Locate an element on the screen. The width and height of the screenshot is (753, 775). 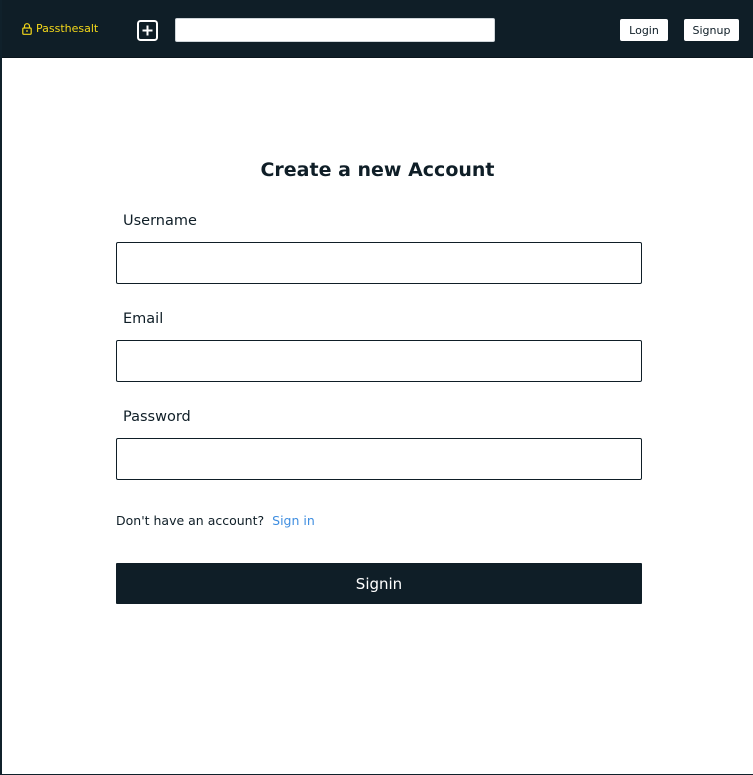
lock-icon is located at coordinates (27, 28).